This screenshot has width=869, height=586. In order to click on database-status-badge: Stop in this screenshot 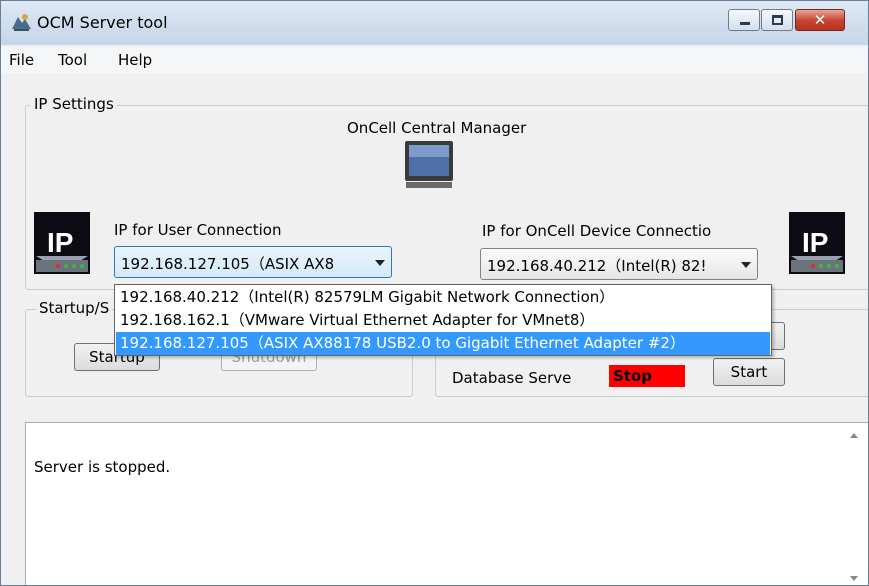, I will do `click(647, 376)`.